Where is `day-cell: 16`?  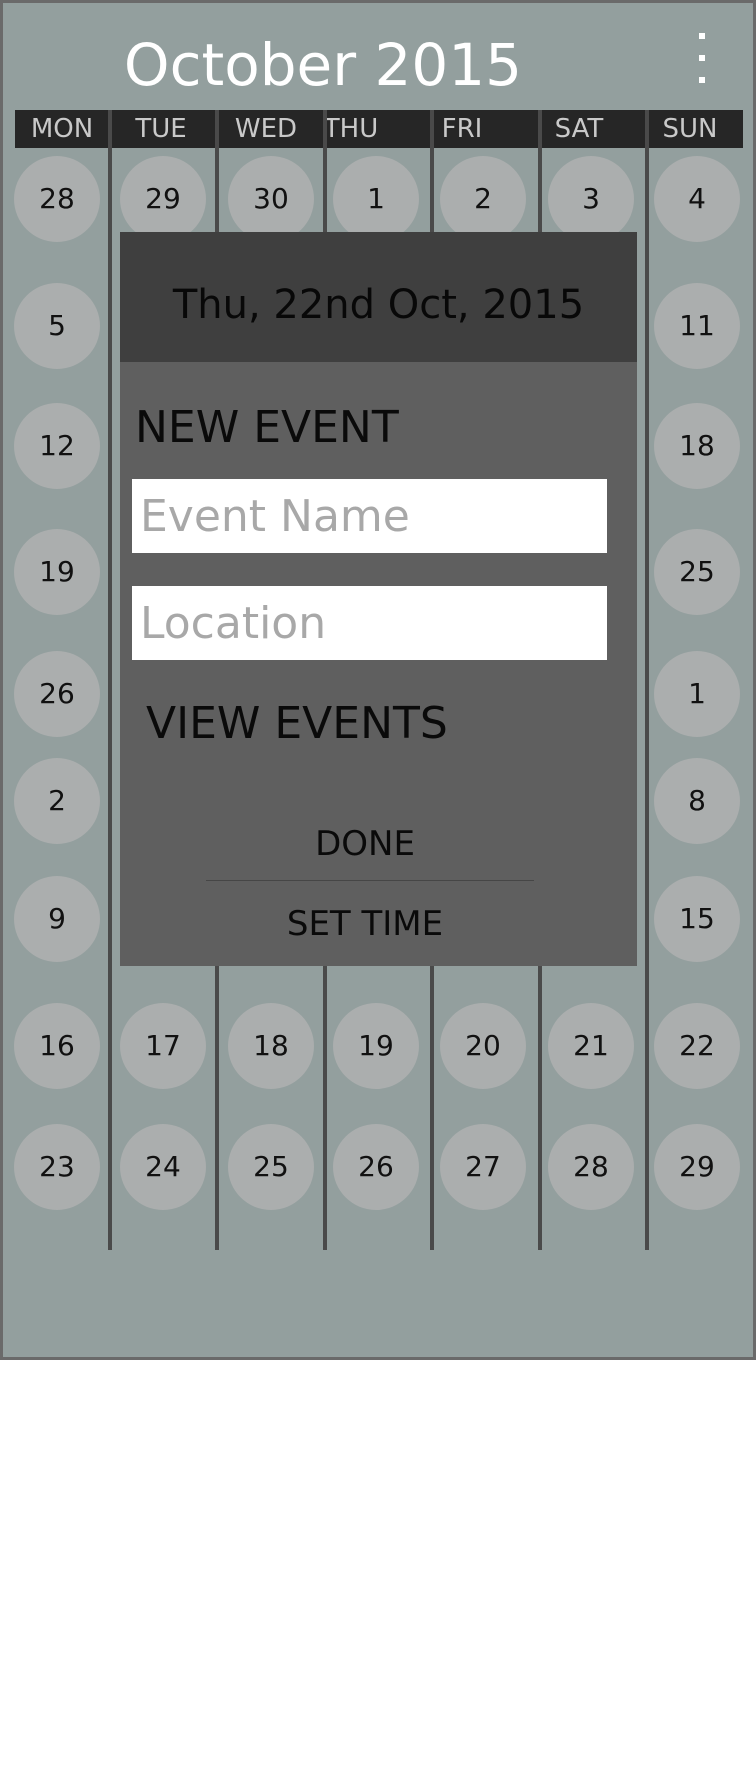
day-cell: 16 is located at coordinates (57, 1046).